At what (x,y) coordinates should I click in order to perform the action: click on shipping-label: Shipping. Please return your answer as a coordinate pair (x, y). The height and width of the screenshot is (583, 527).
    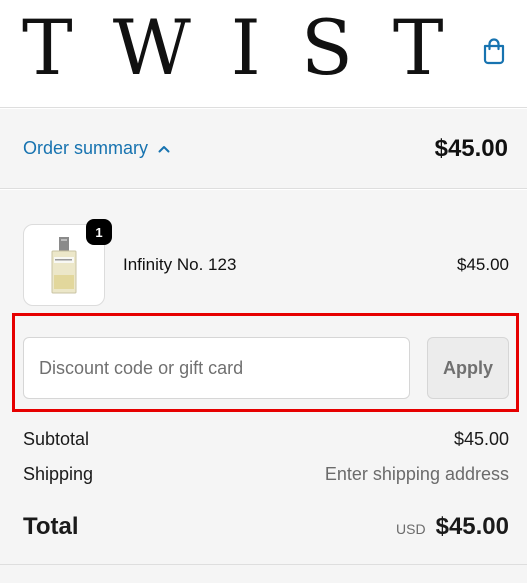
    Looking at the image, I should click on (58, 474).